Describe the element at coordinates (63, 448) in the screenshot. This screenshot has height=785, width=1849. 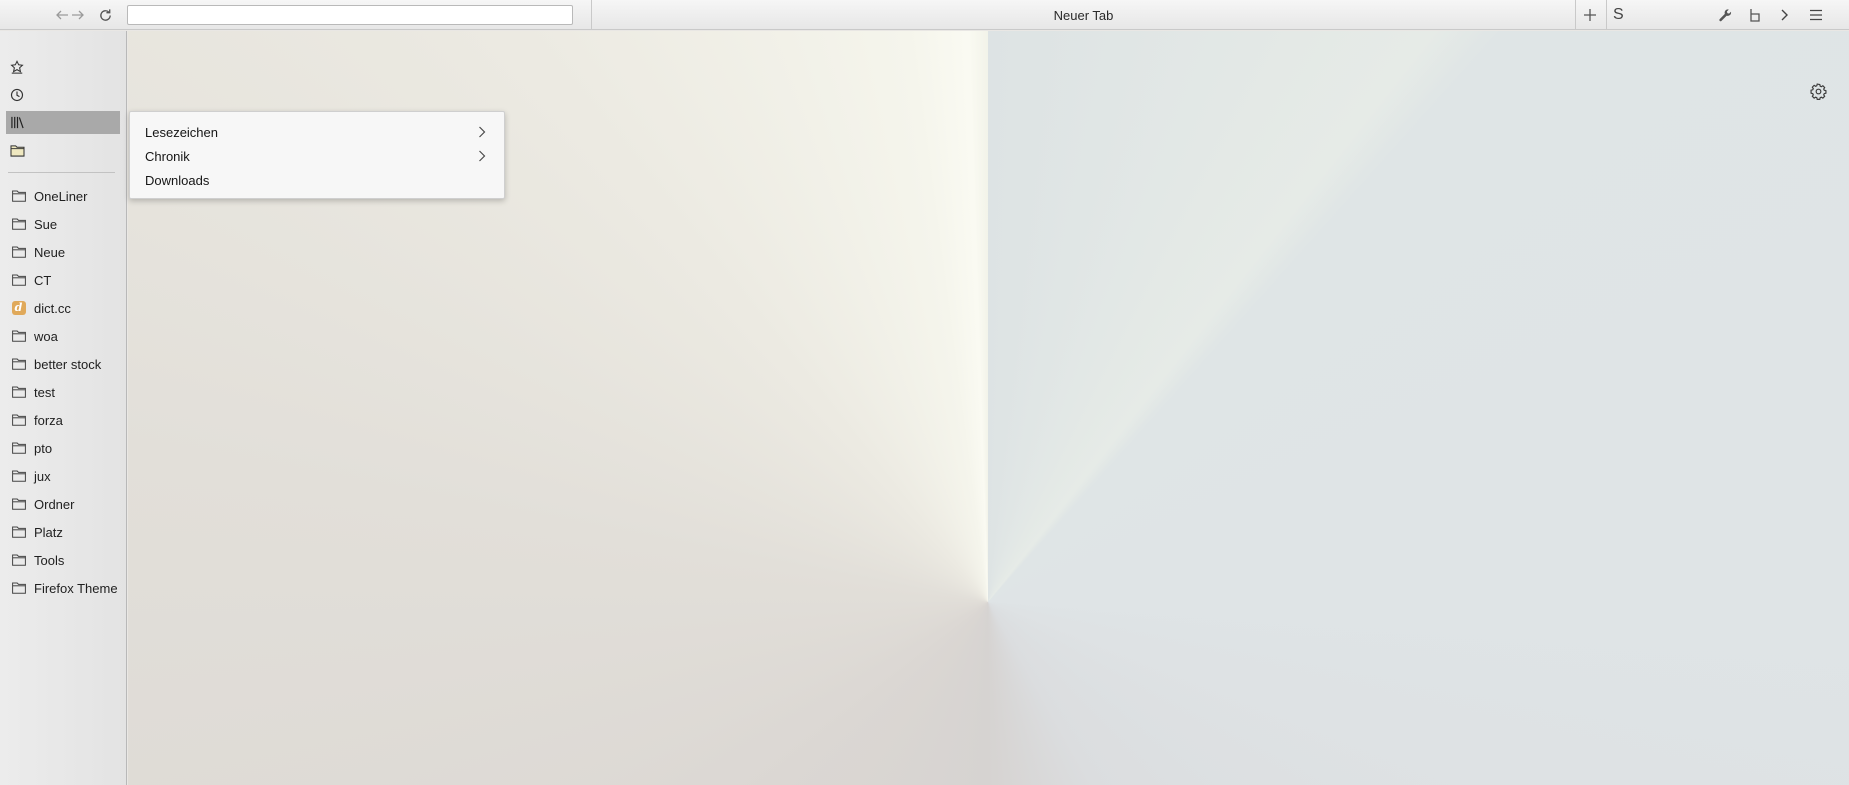
I see `bookmark-folder-item: pto` at that location.